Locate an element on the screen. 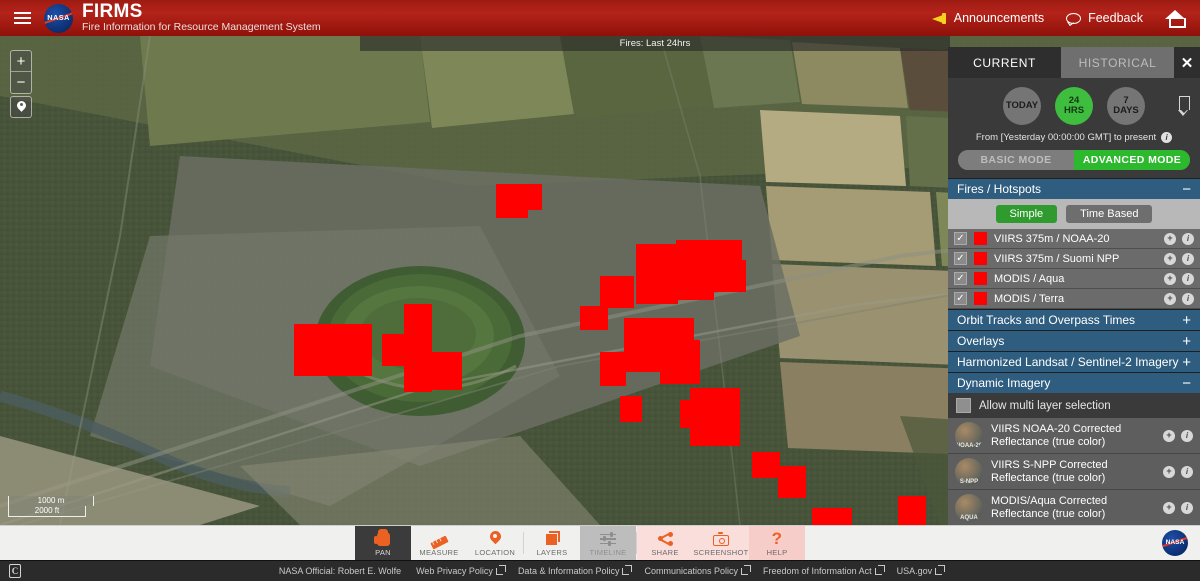  multi-layer-checkbox: ✓ is located at coordinates (963, 405).